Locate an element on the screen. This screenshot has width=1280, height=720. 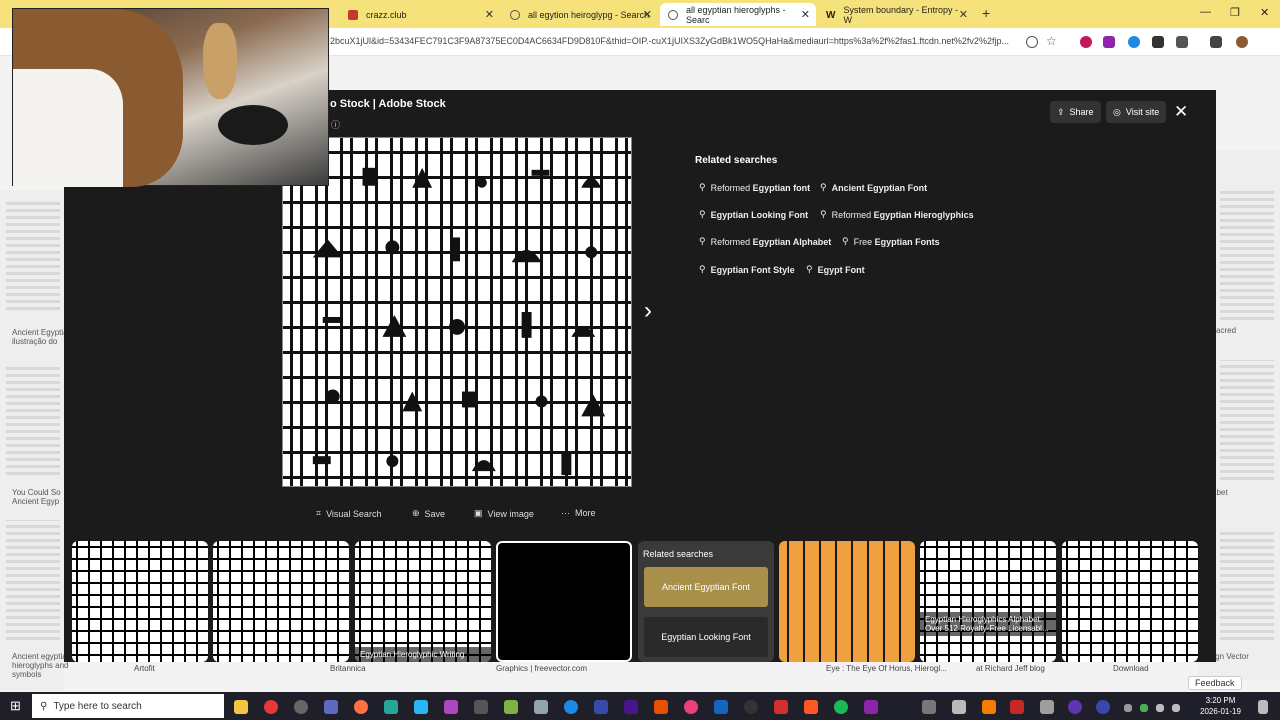
filezilla-icon is located at coordinates (1017, 707).